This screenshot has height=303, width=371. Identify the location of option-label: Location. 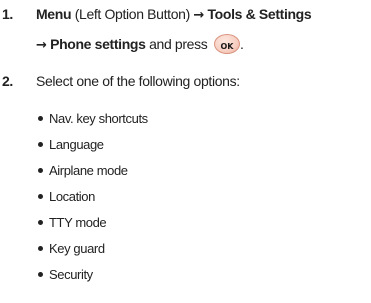
(72, 196).